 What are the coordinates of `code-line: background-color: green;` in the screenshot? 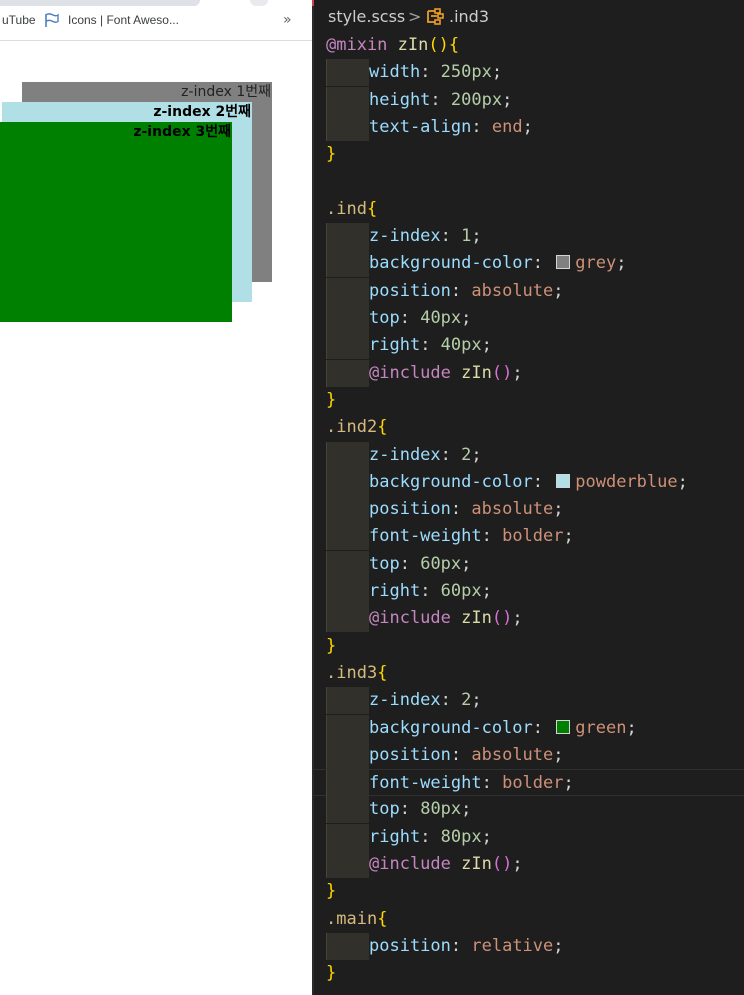 It's located at (528, 728).